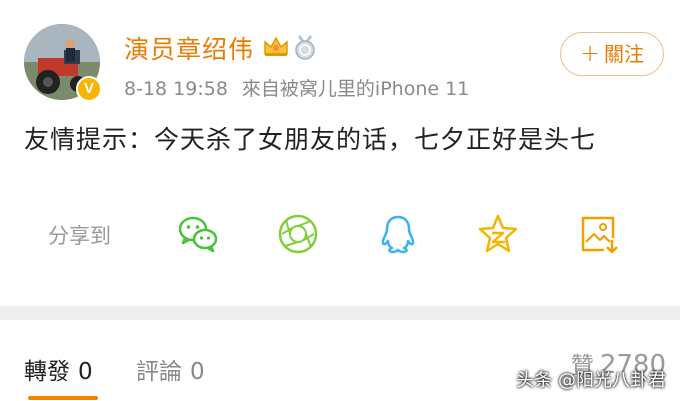 Image resolution: width=680 pixels, height=401 pixels. Describe the element at coordinates (197, 372) in the screenshot. I see `tab-comment-count: 0` at that location.